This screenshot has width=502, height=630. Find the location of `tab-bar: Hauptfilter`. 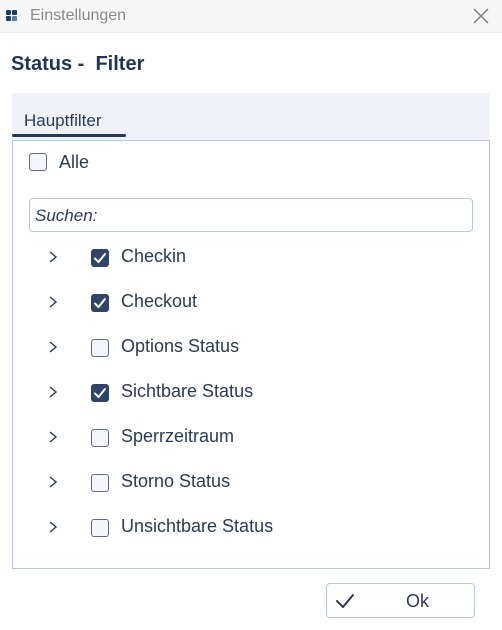

tab-bar: Hauptfilter is located at coordinates (251, 116).